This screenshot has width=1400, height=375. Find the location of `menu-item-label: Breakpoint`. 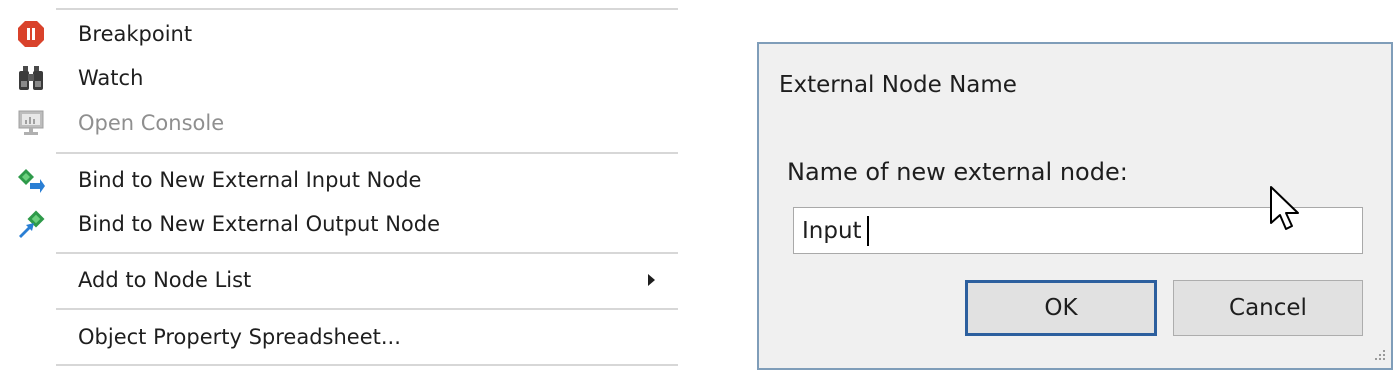

menu-item-label: Breakpoint is located at coordinates (135, 34).